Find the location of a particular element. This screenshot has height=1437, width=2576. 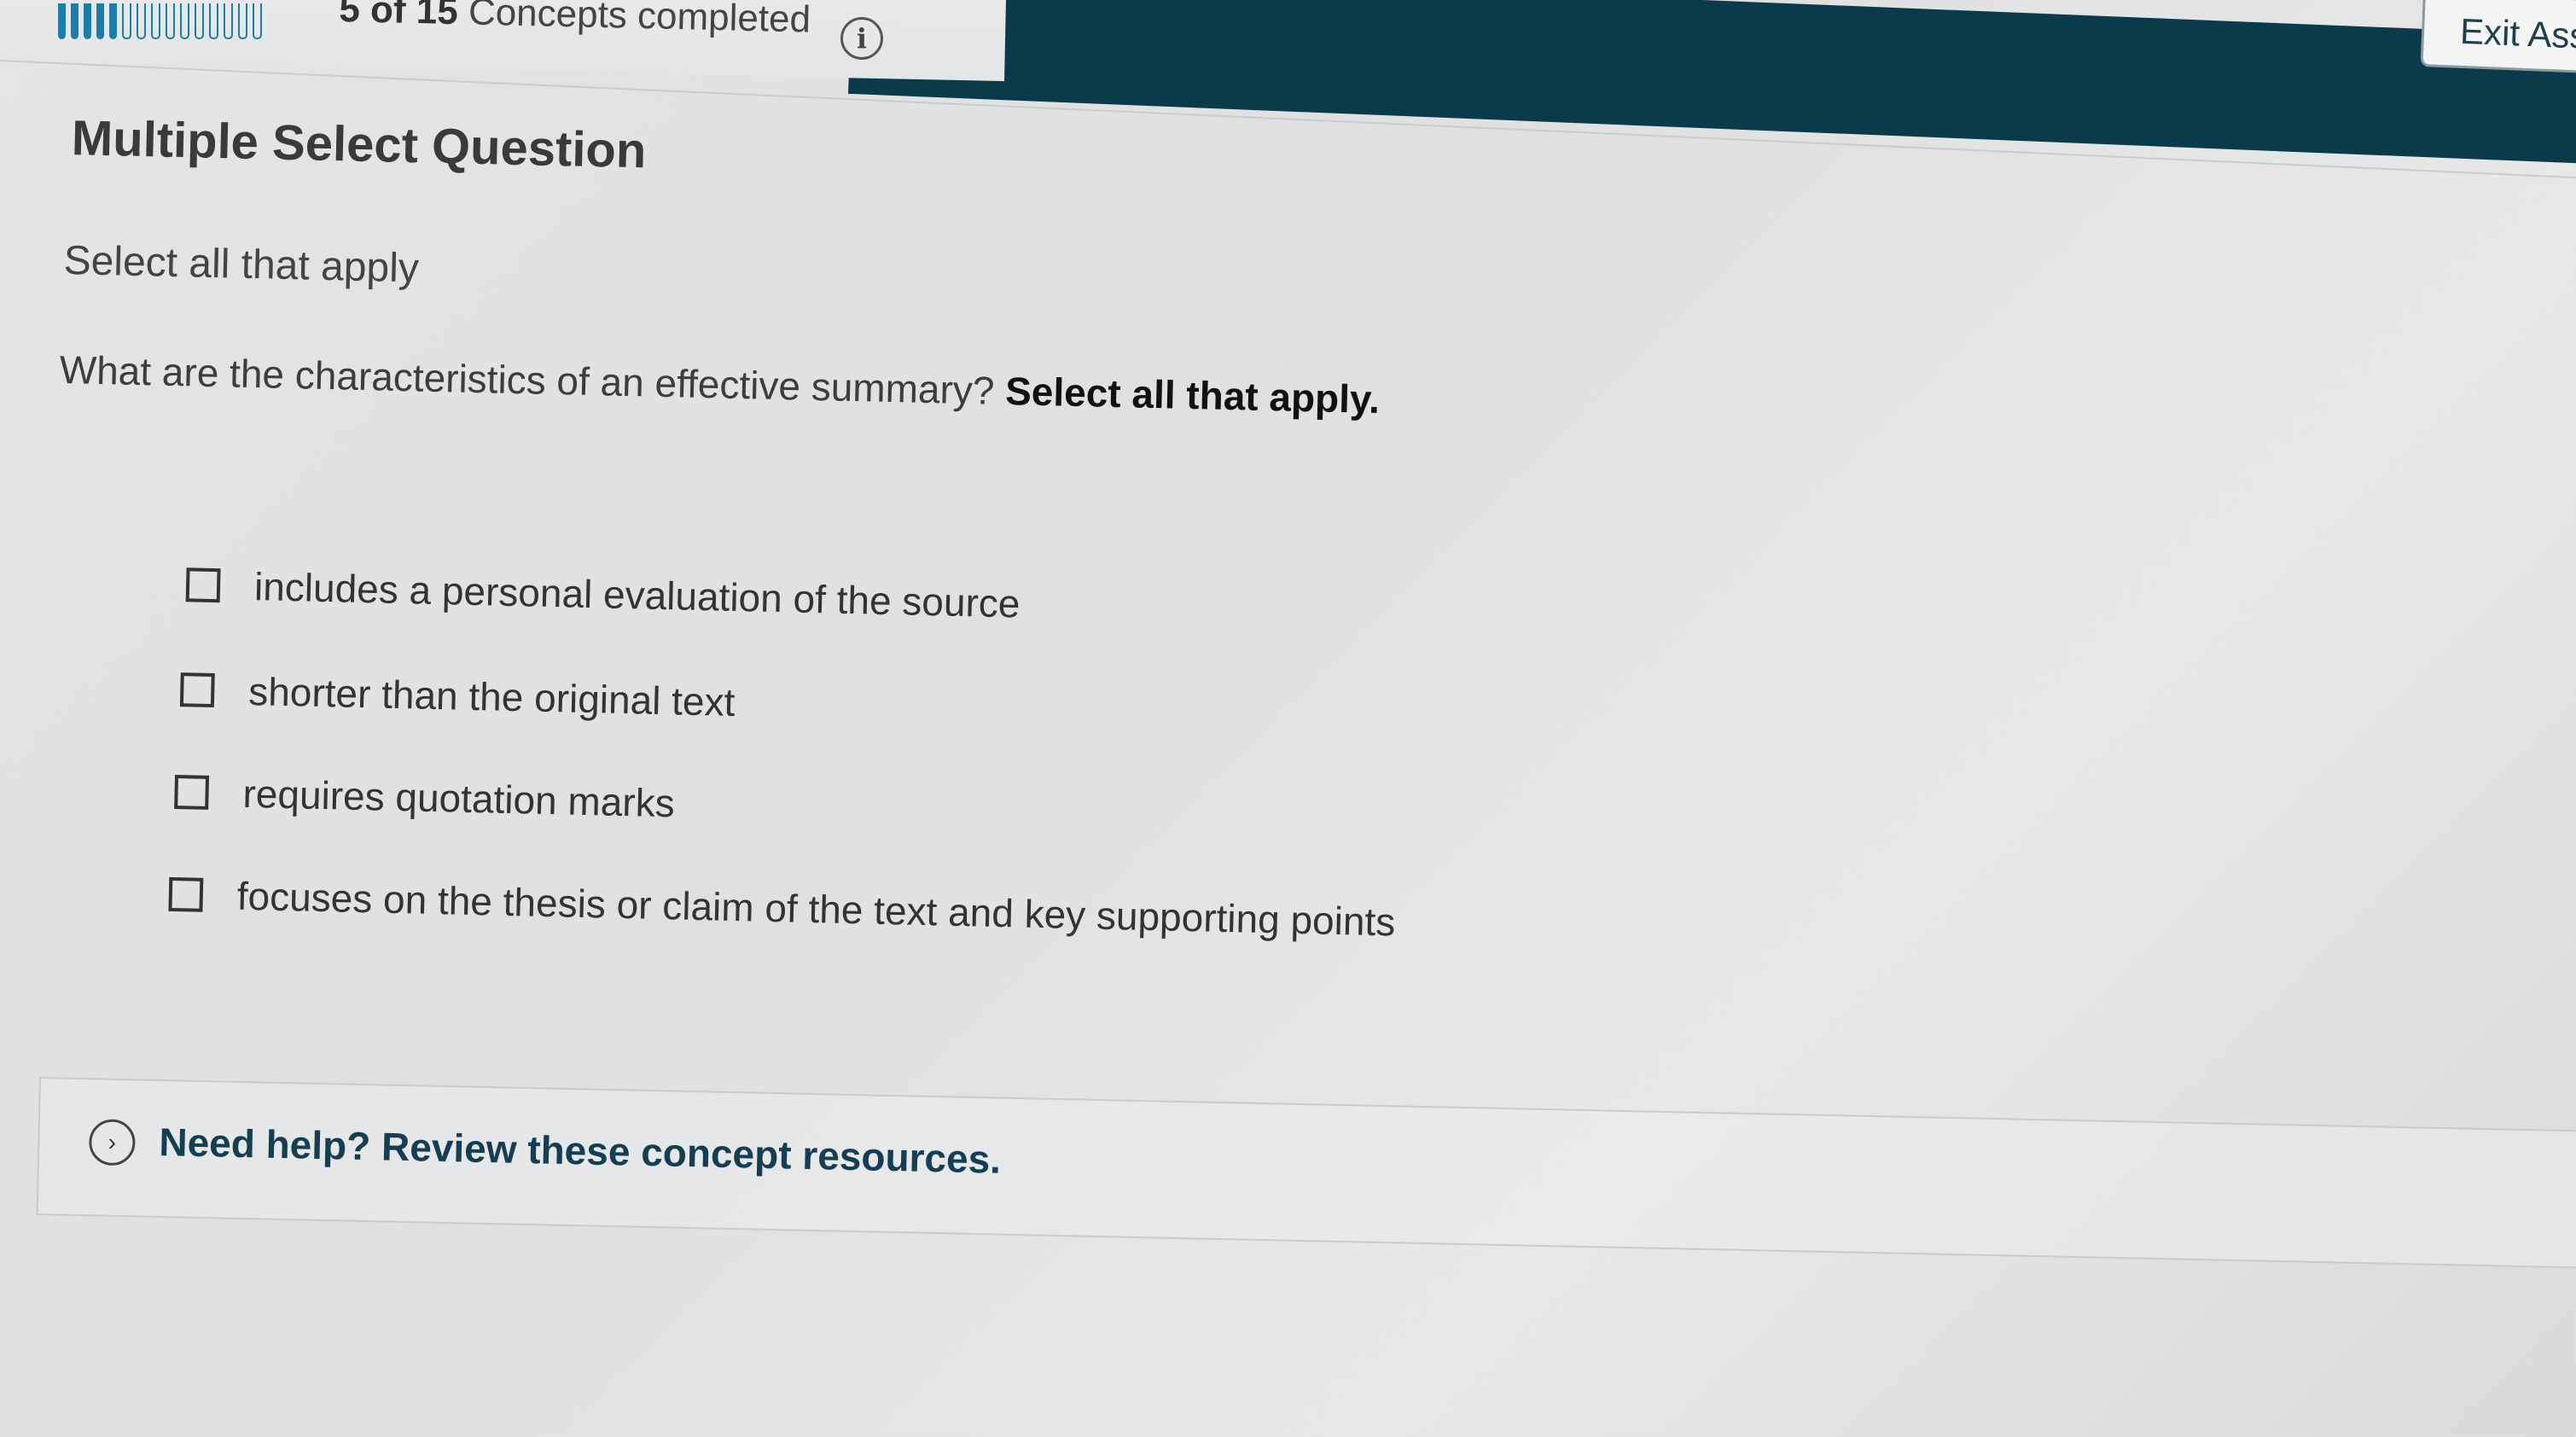

answer-option: requires quotation marks is located at coordinates (425, 797).